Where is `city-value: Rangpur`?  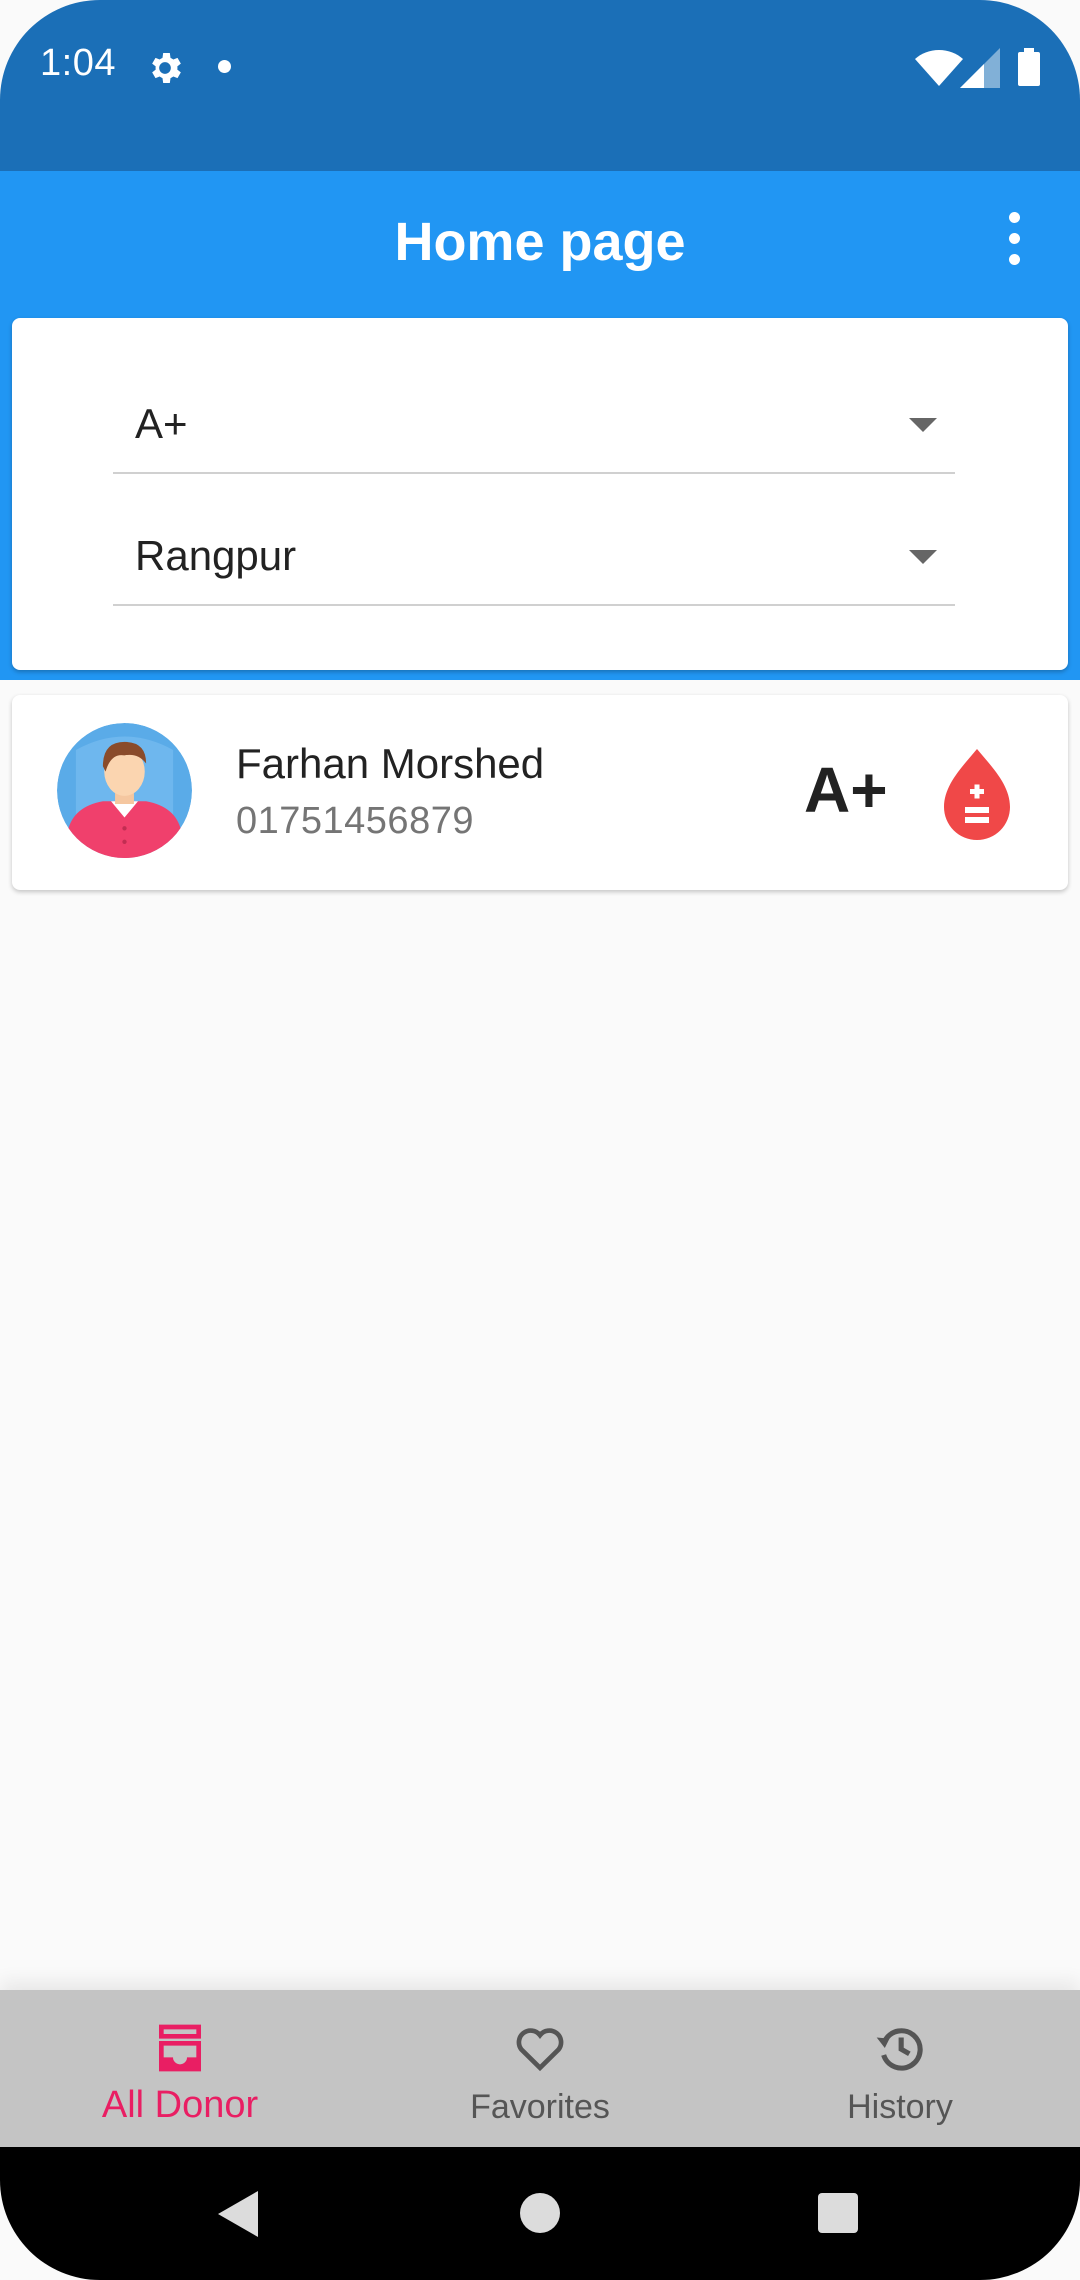 city-value: Rangpur is located at coordinates (216, 555).